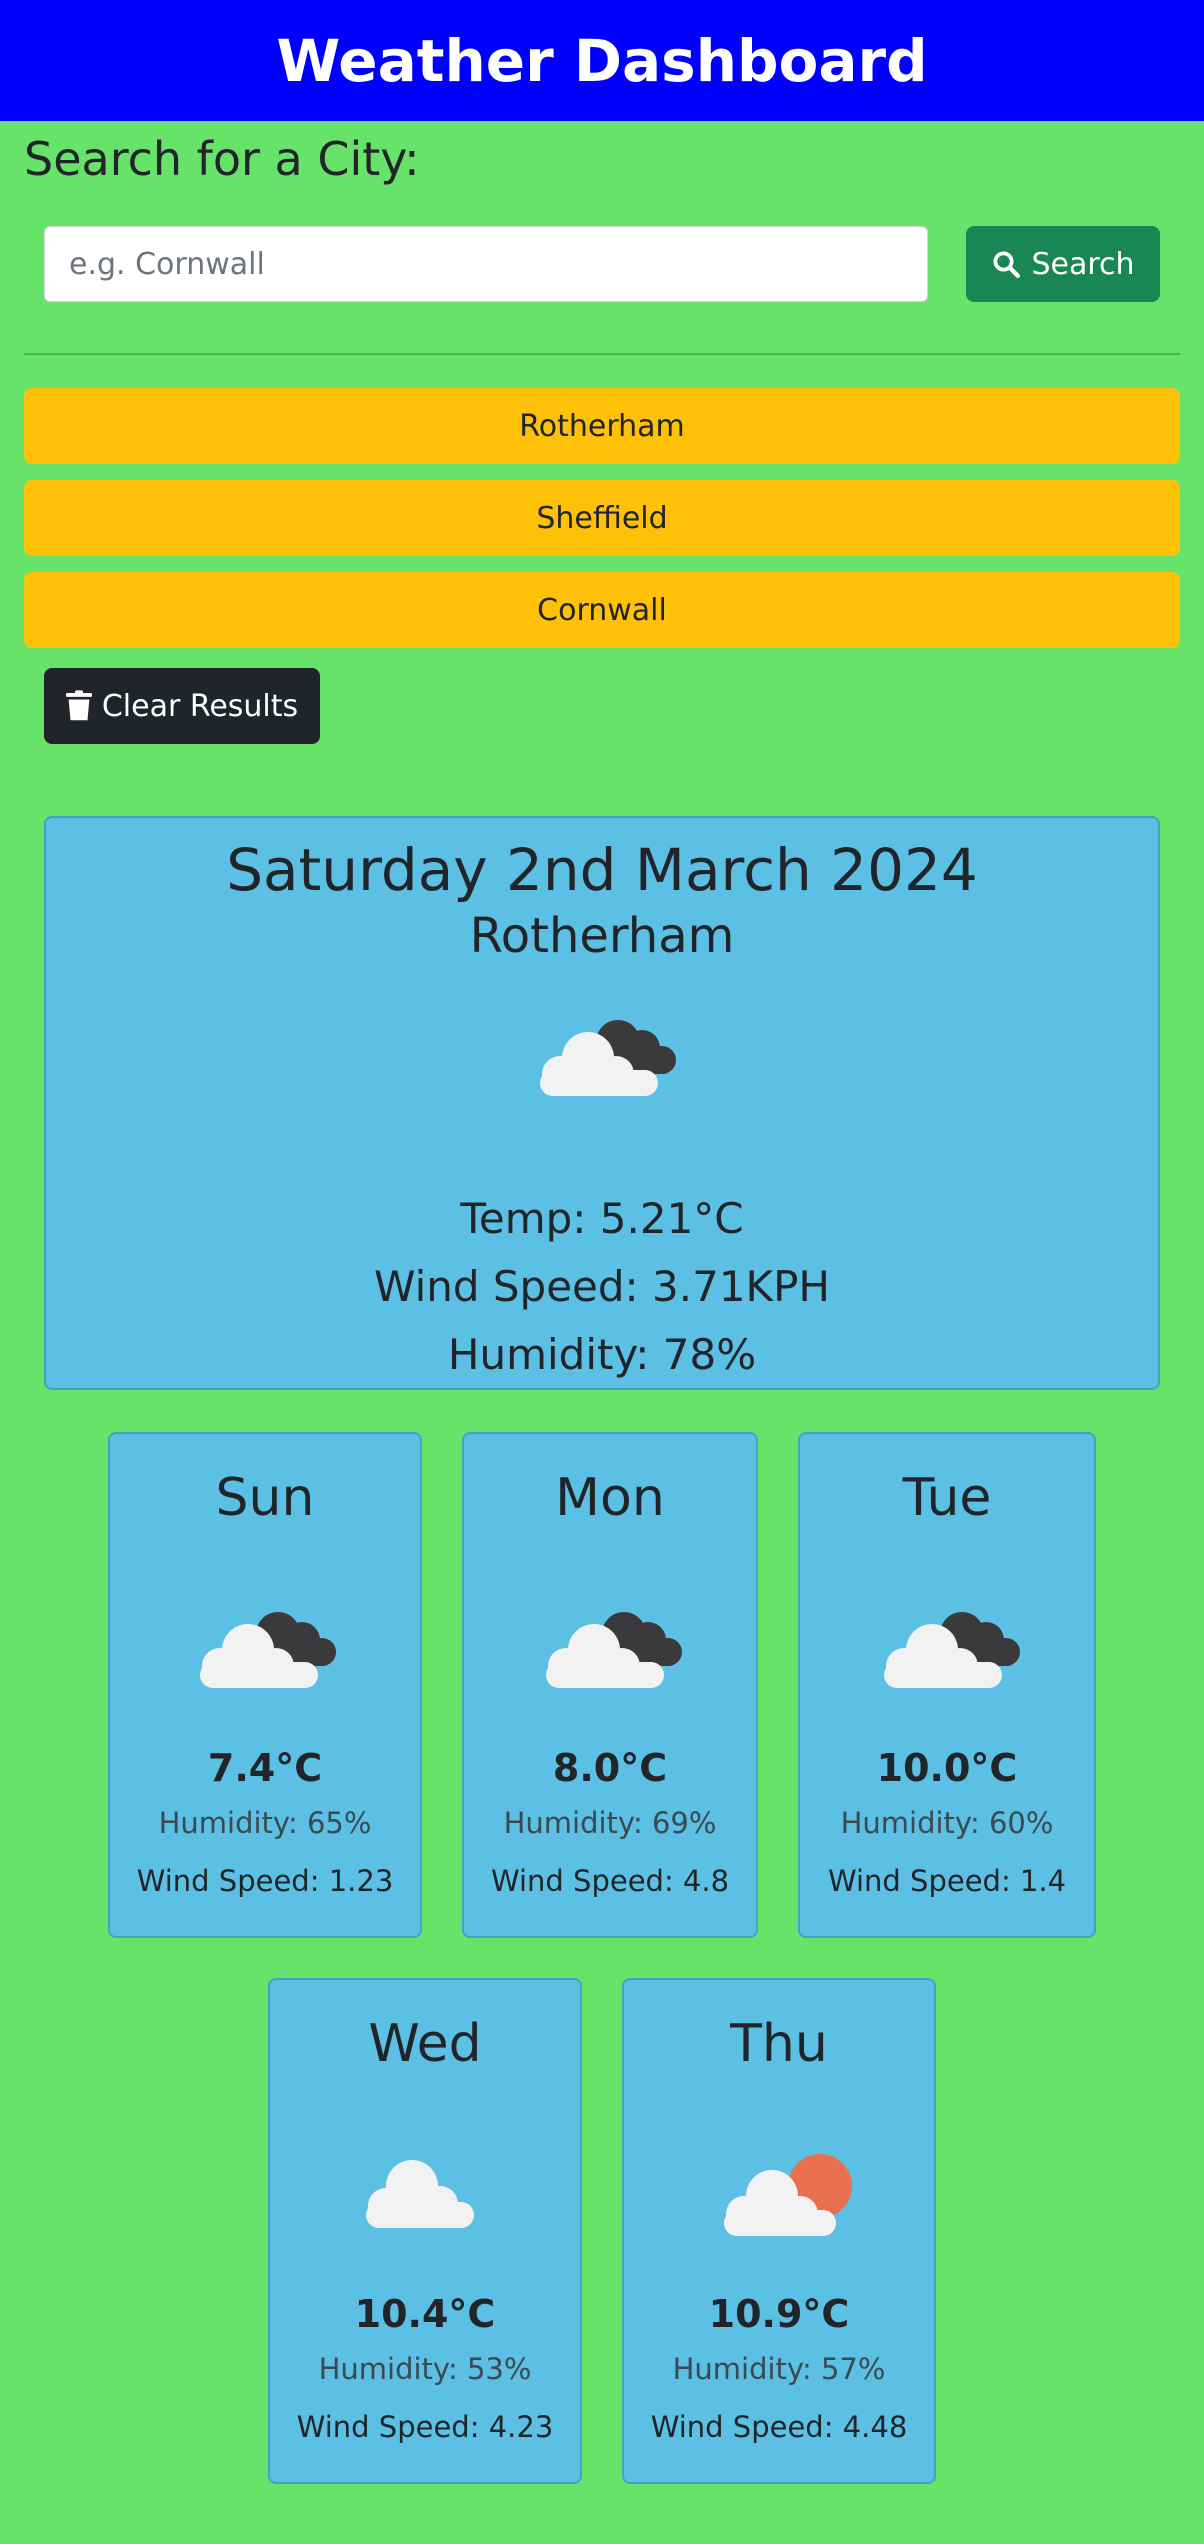 The height and width of the screenshot is (2544, 1204). I want to click on forecast-wind: Wind Speed: 4.48, so click(779, 2427).